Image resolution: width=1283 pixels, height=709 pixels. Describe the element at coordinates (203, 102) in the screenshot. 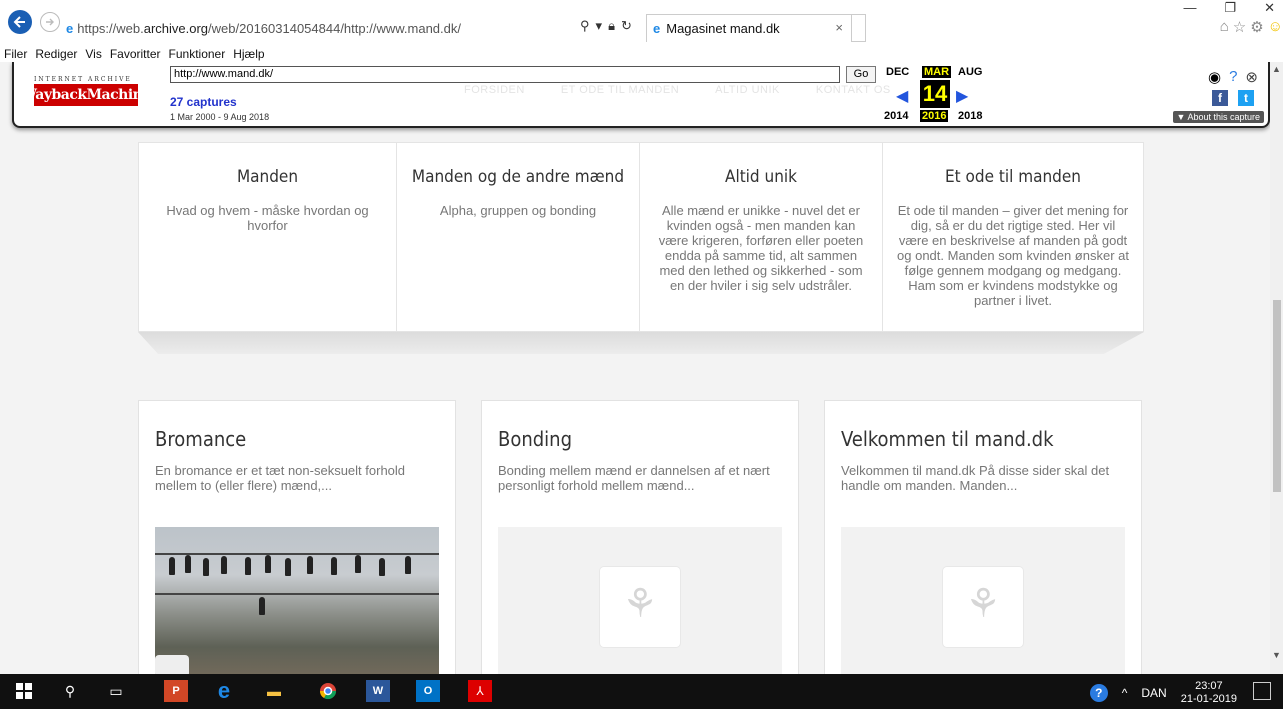

I see `captures-link: 27 captures` at that location.